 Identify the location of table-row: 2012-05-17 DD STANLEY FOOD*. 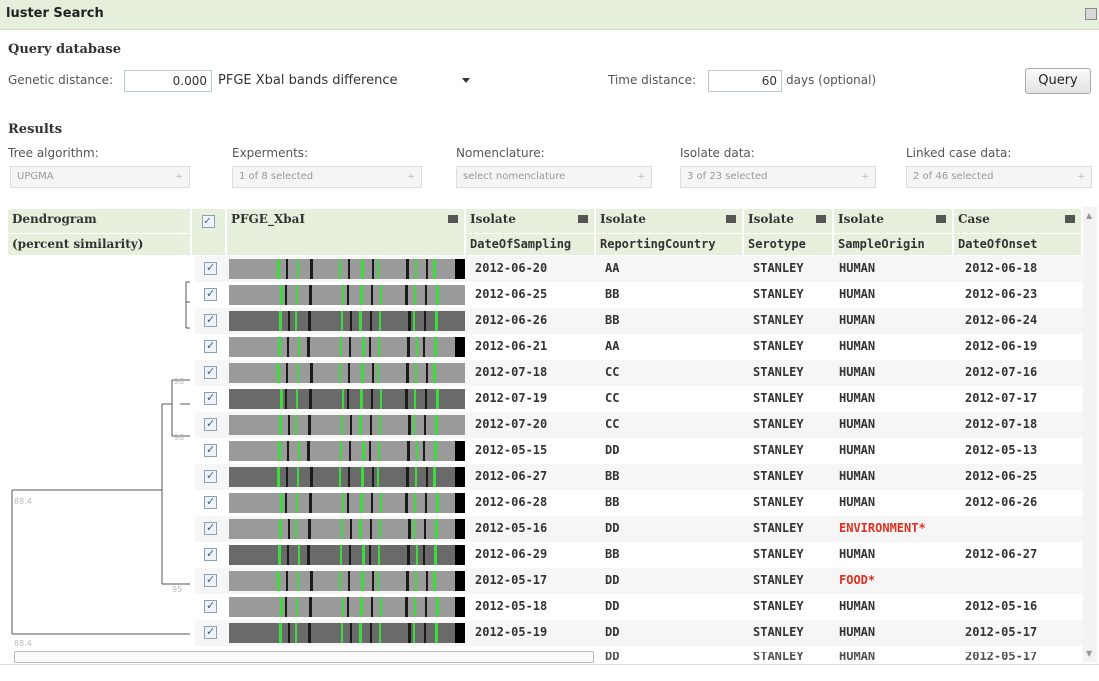
(639, 581).